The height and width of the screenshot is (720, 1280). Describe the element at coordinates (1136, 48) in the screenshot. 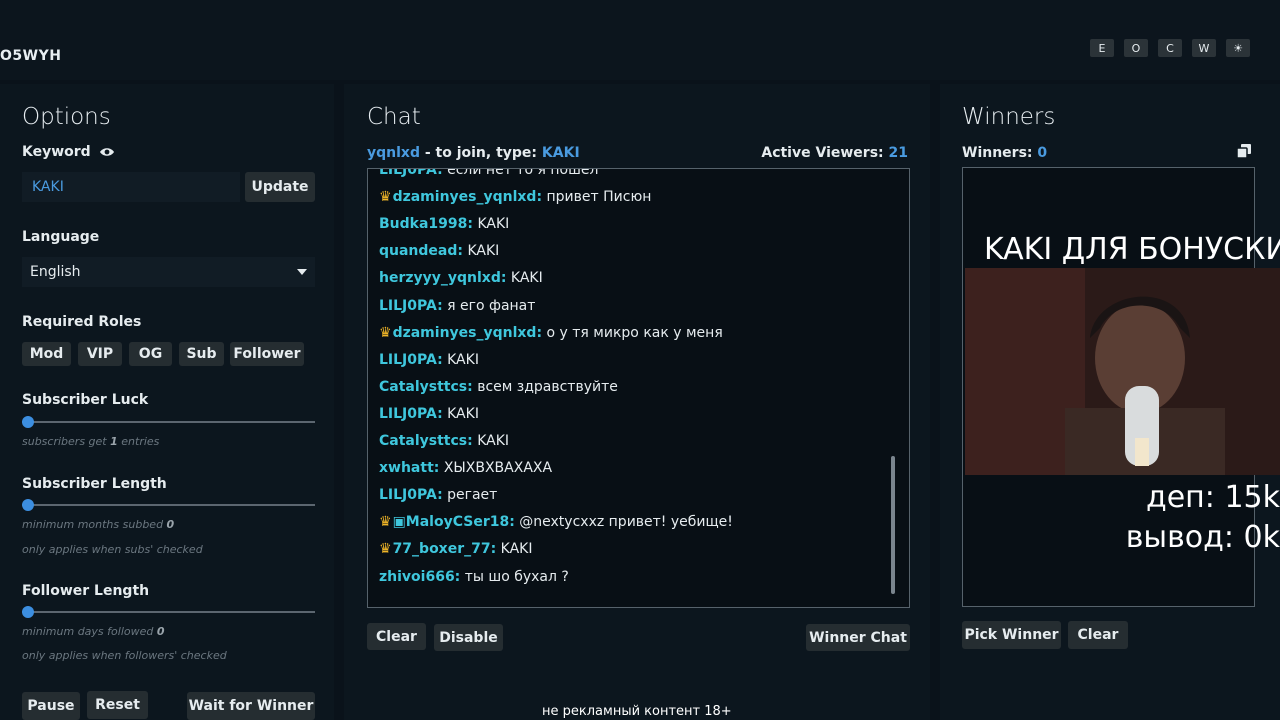

I see `top-button-o: O` at that location.